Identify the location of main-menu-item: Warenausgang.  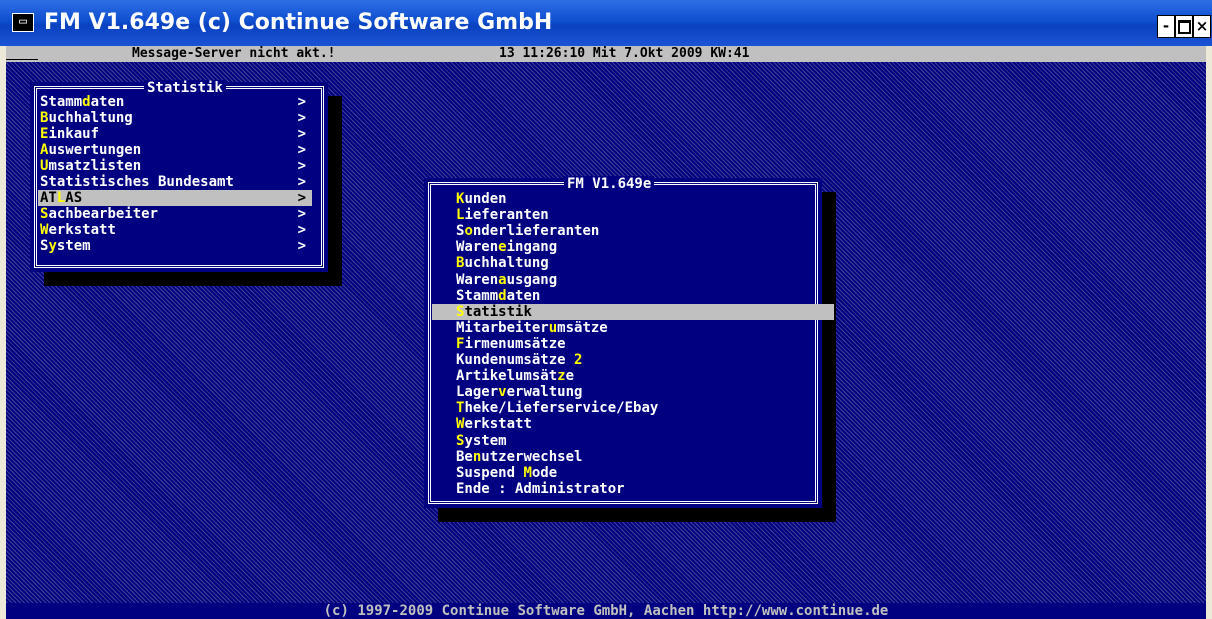
(633, 280).